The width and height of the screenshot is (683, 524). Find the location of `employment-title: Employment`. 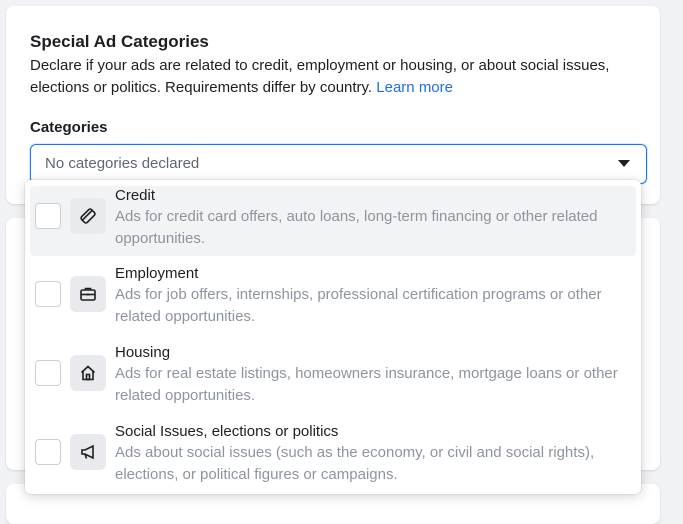

employment-title: Employment is located at coordinates (157, 273).